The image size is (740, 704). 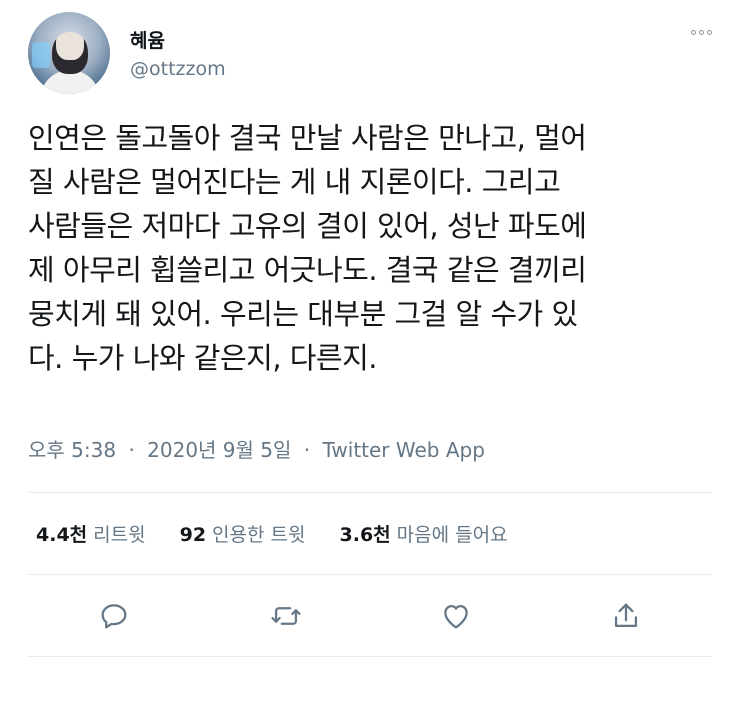 What do you see at coordinates (303, 314) in the screenshot?
I see `tweet-line: 뭉치게 돼 있어. 우리는 대부분 그걸 알 수가 있` at bounding box center [303, 314].